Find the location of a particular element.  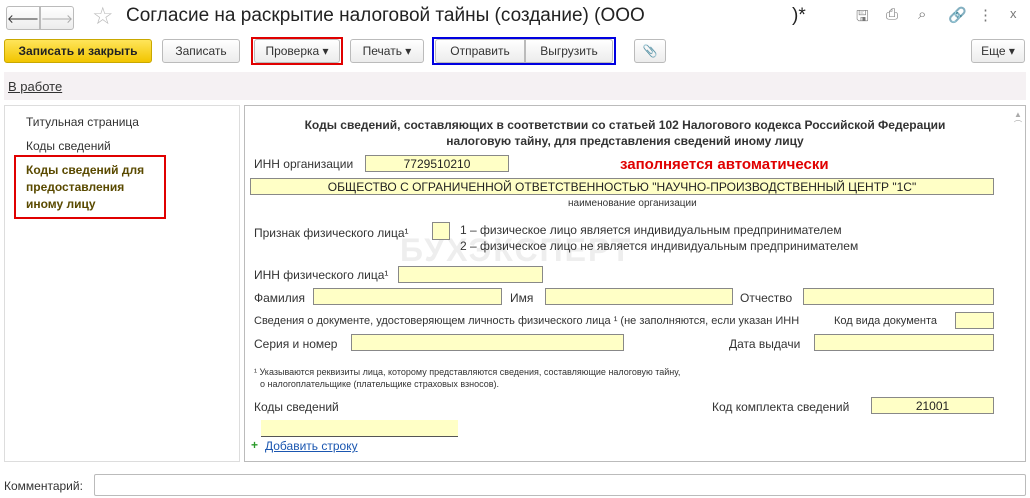

name-label: Имя is located at coordinates (522, 298).